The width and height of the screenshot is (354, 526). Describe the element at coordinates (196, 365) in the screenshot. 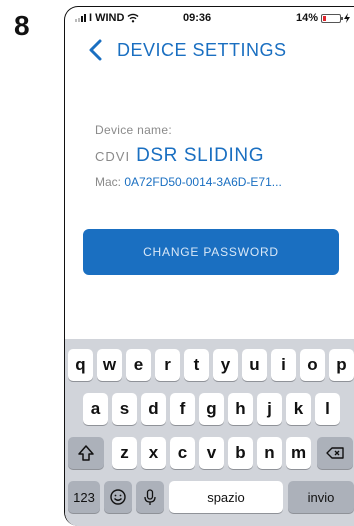

I see `key-t: t` at that location.